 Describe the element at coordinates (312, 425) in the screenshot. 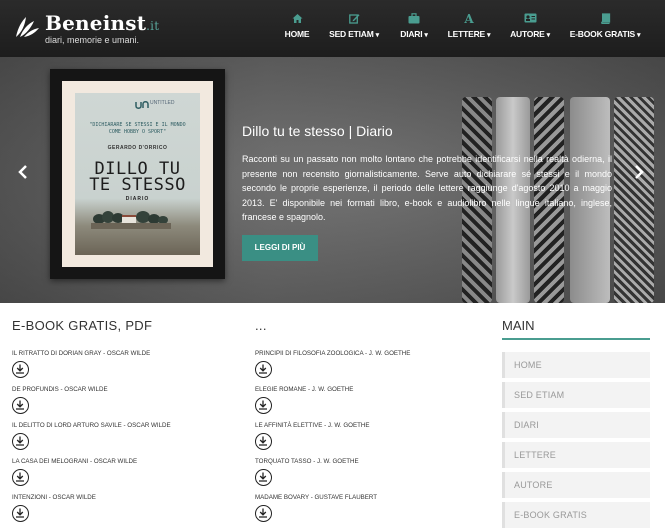

I see `ebook-title-link: LE AFFINITÀ ELETTIVE - J. W. GOETHE` at that location.